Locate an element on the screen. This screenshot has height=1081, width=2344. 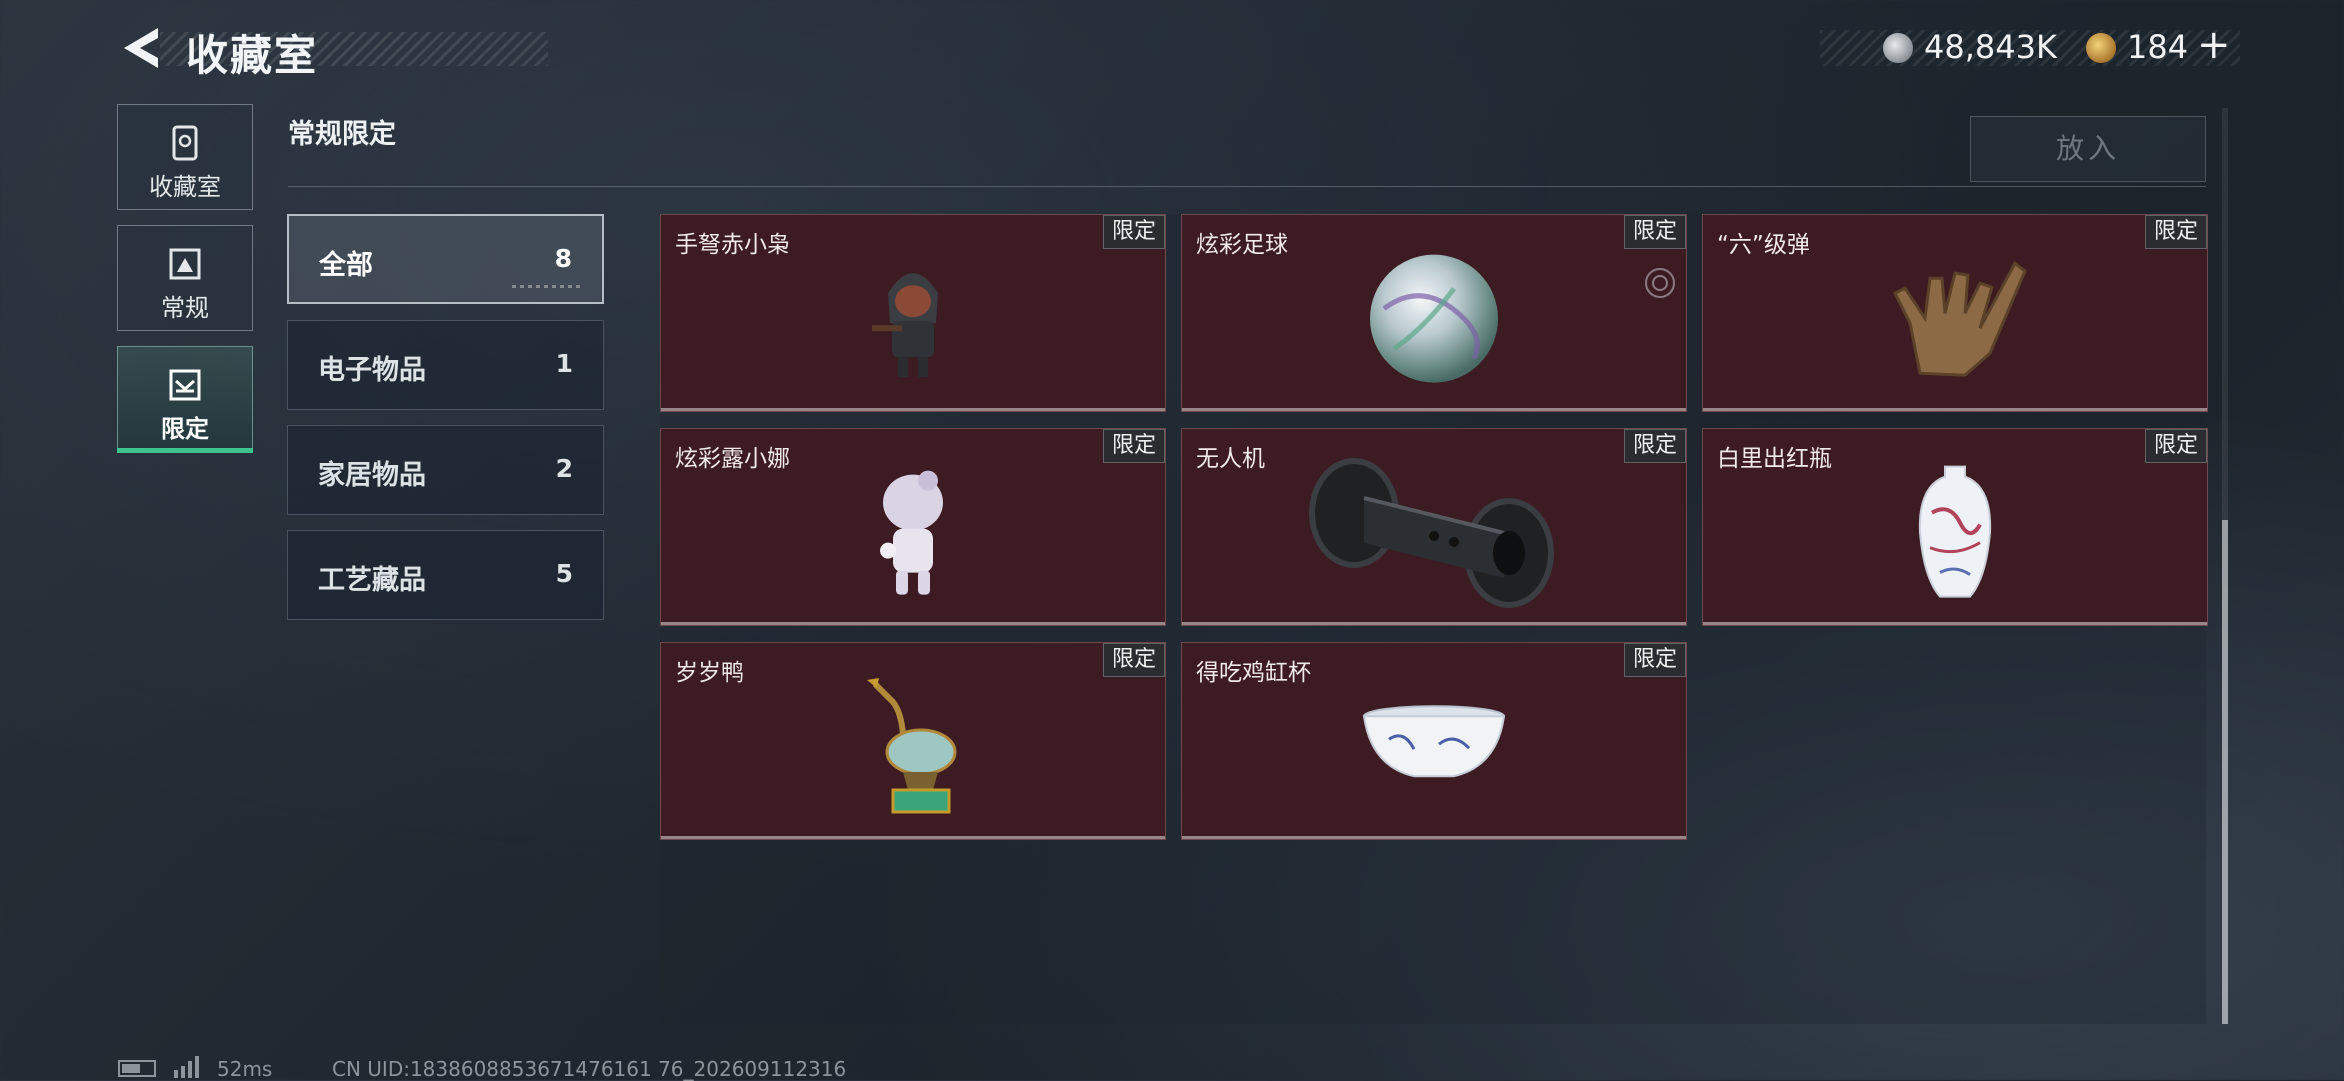
item-name: 岁岁鸭 is located at coordinates (709, 673).